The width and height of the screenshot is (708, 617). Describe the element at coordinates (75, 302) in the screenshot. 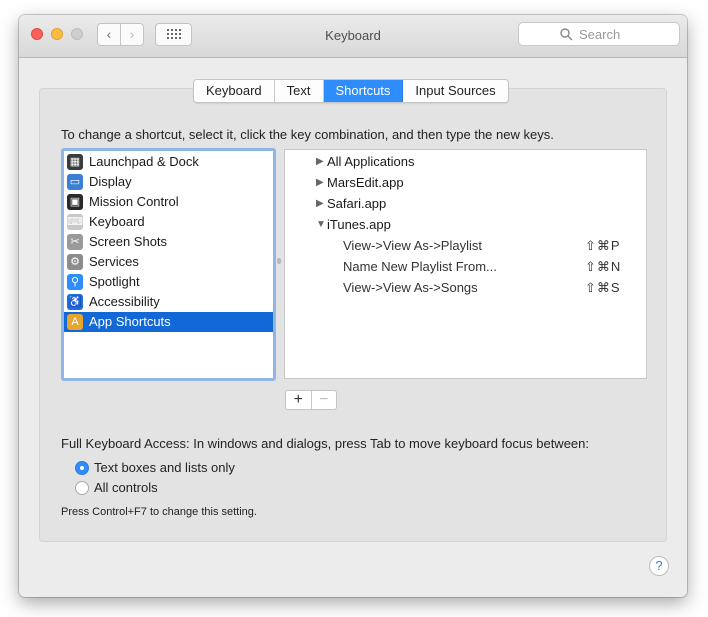

I see `accessibility-icon: ♿` at that location.